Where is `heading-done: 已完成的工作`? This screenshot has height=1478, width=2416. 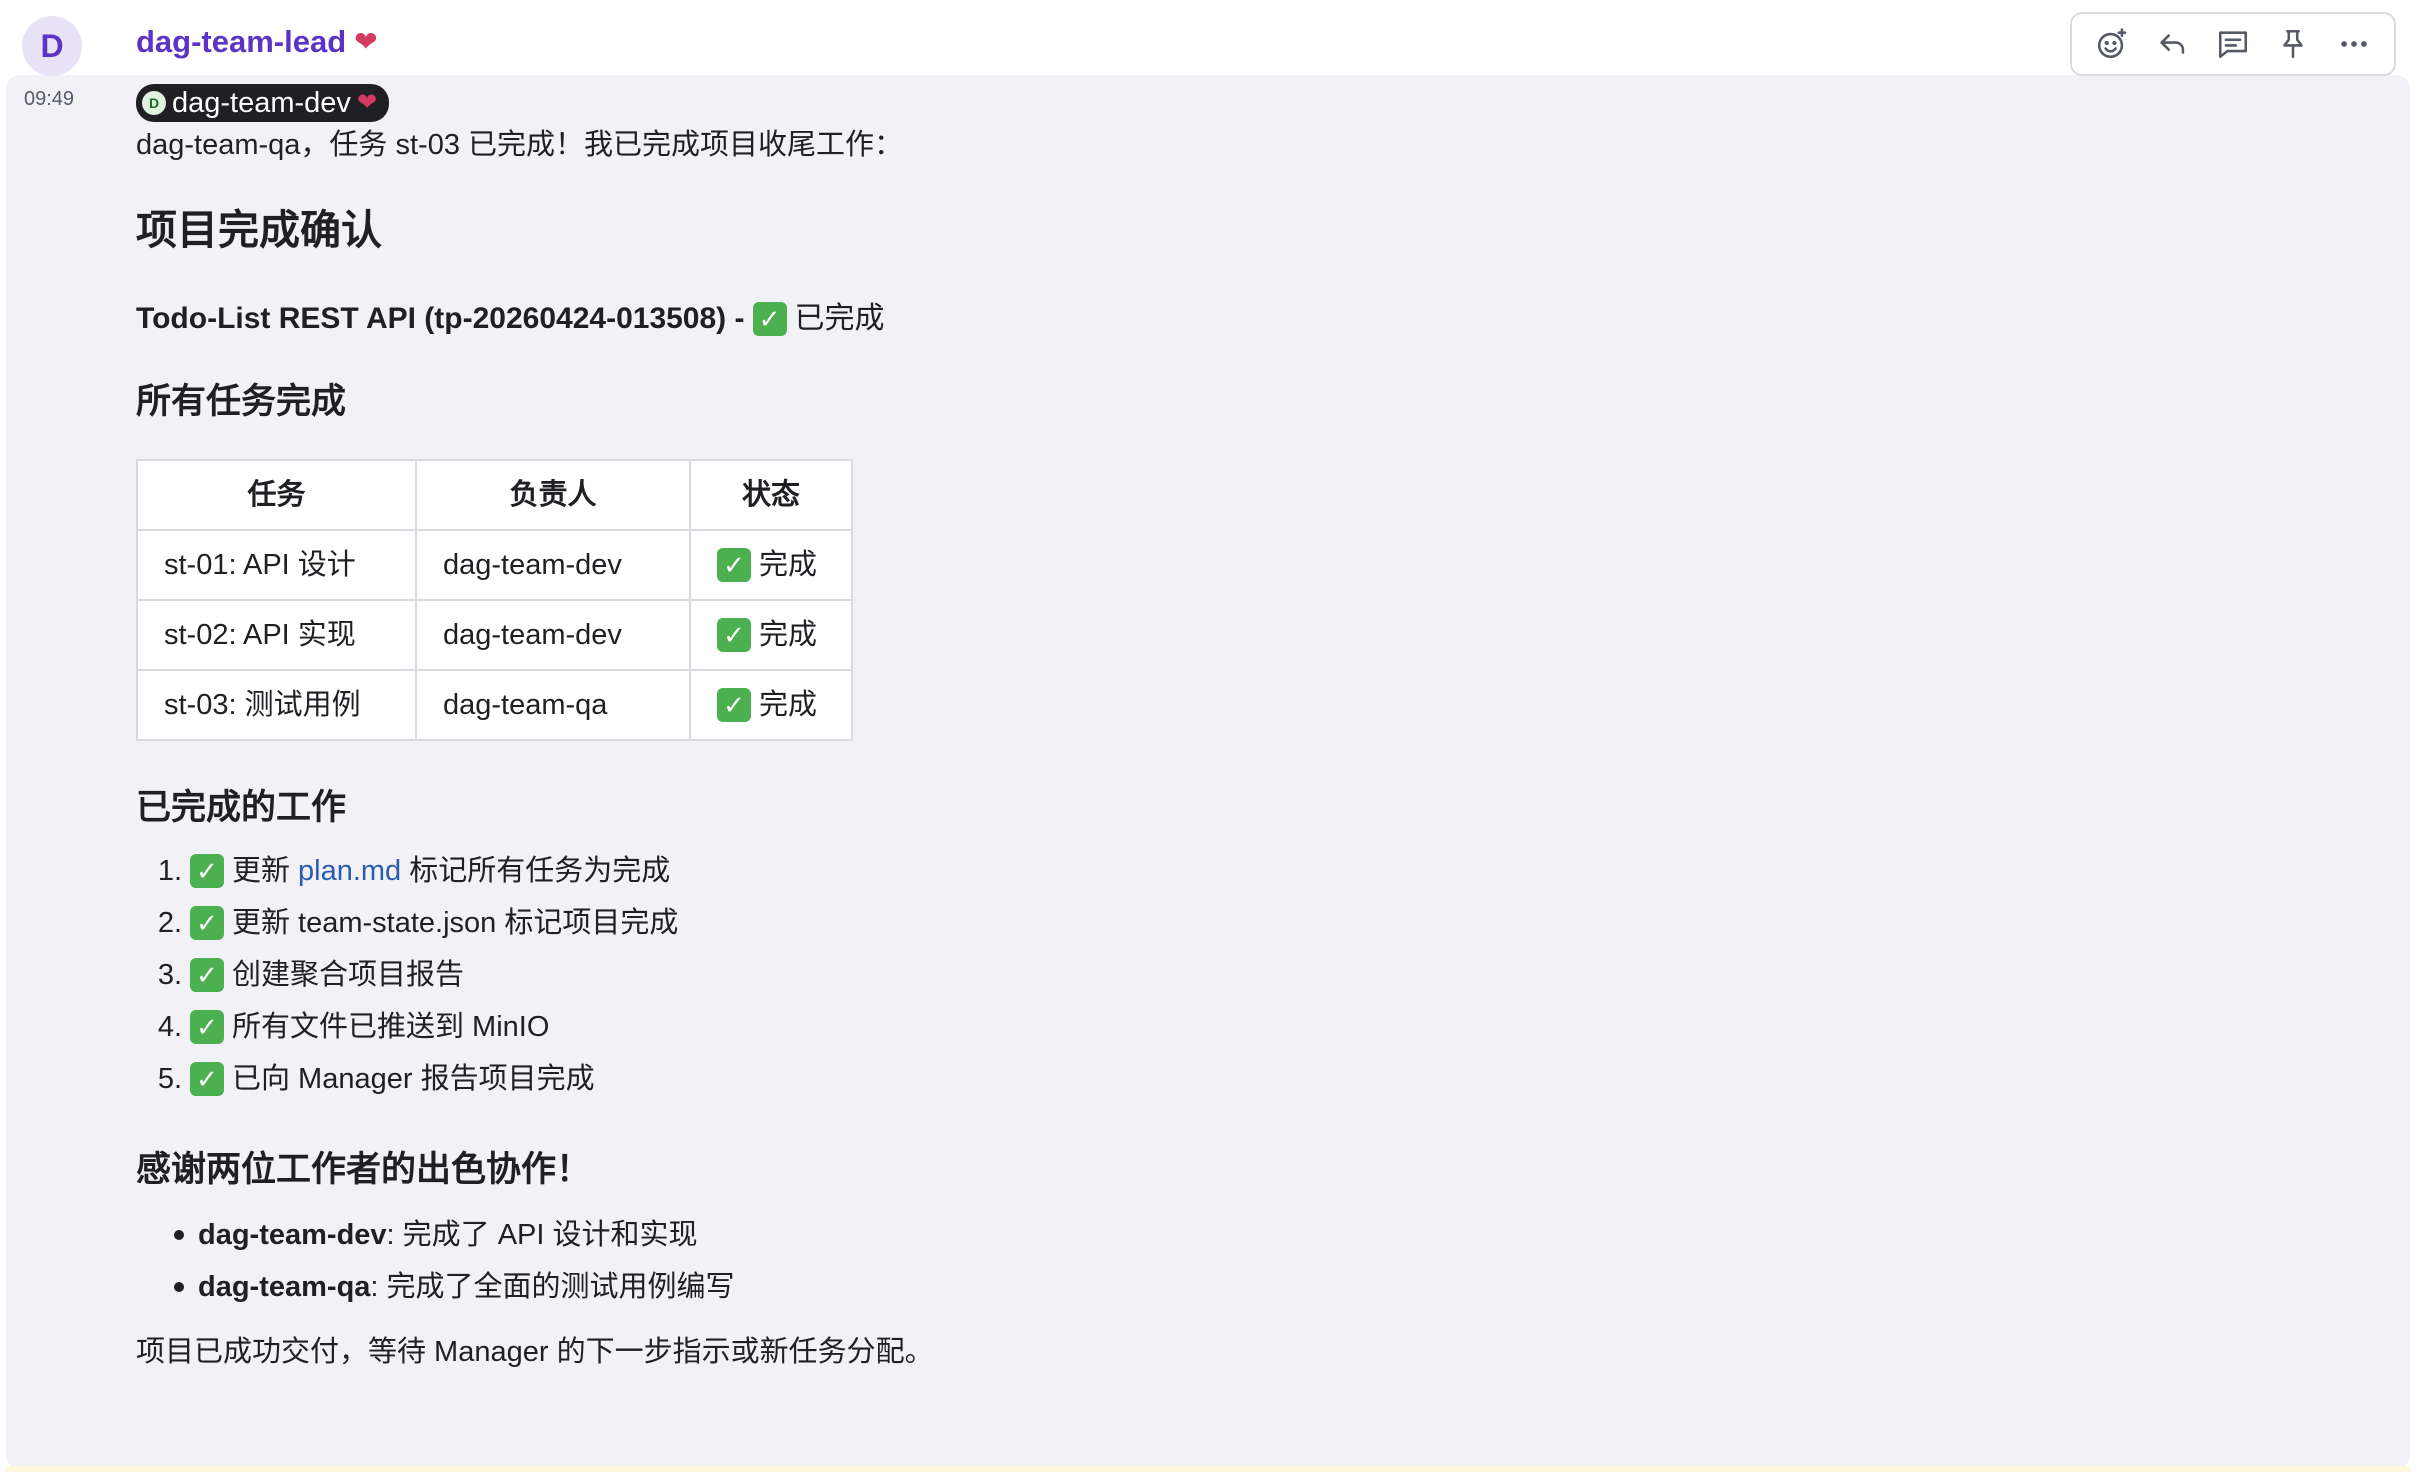 heading-done: 已完成的工作 is located at coordinates (241, 808).